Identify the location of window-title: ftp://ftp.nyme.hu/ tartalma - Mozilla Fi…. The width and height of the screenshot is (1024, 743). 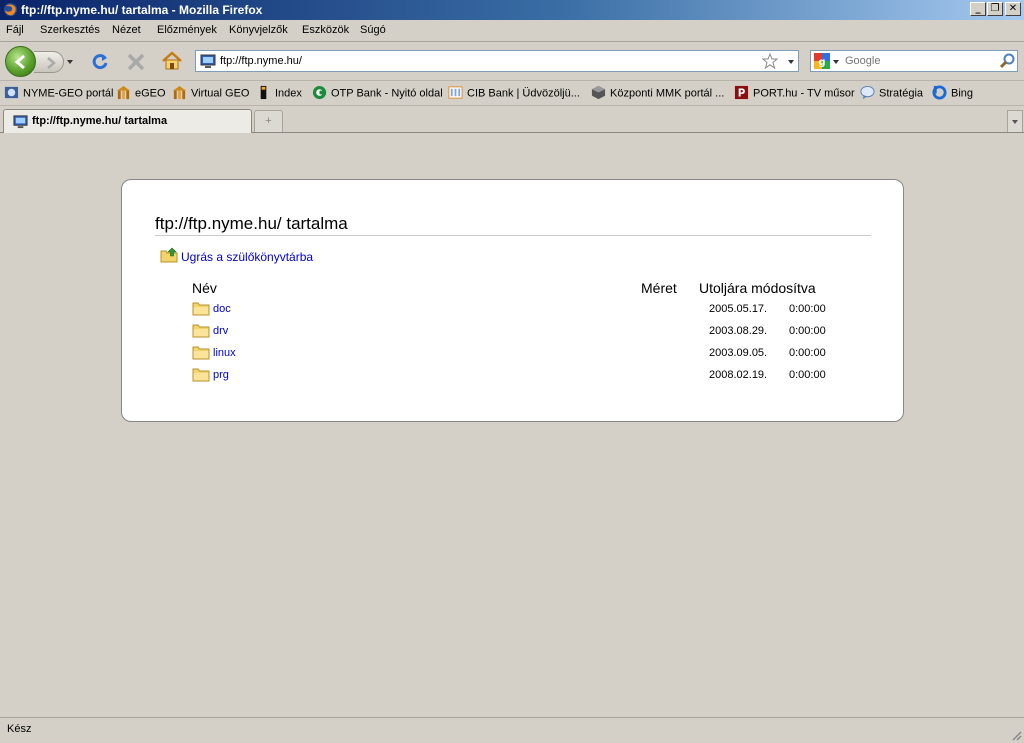
(142, 10).